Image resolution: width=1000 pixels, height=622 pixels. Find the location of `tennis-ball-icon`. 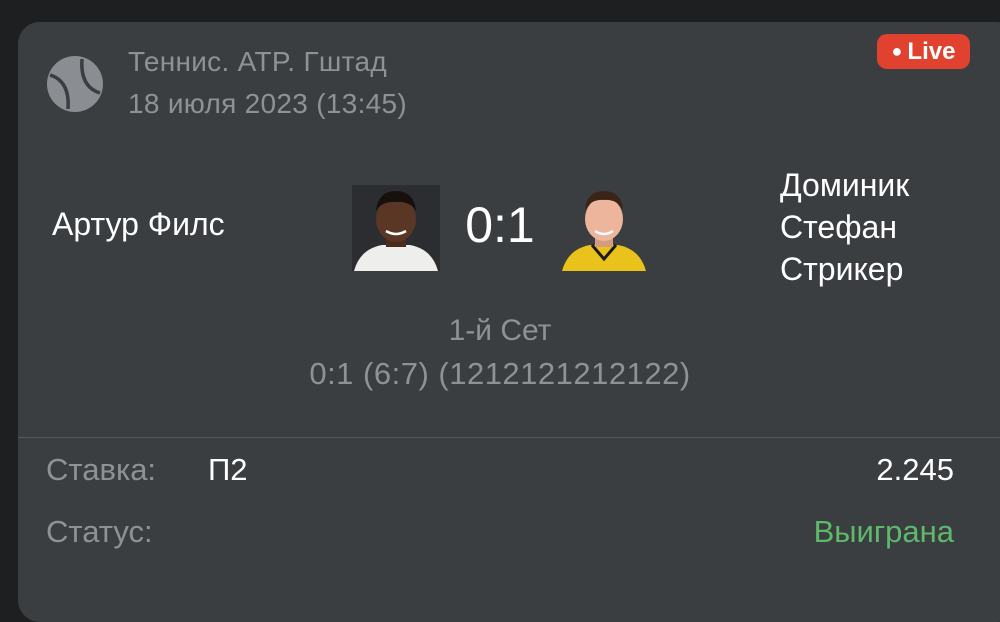

tennis-ball-icon is located at coordinates (75, 84).